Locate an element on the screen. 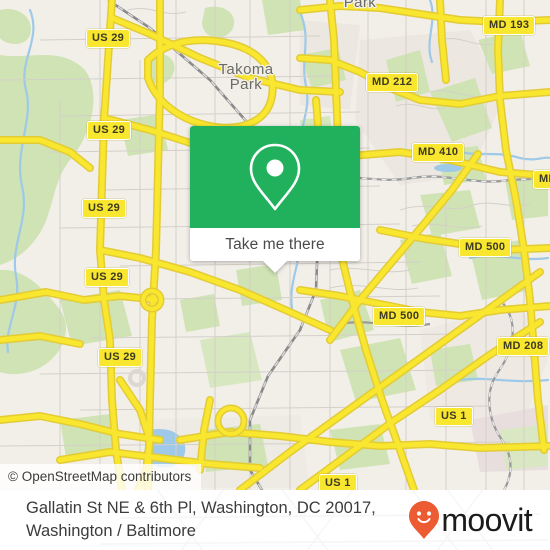 This screenshot has width=550, height=550. road-shield-md193: MD 193 is located at coordinates (509, 25).